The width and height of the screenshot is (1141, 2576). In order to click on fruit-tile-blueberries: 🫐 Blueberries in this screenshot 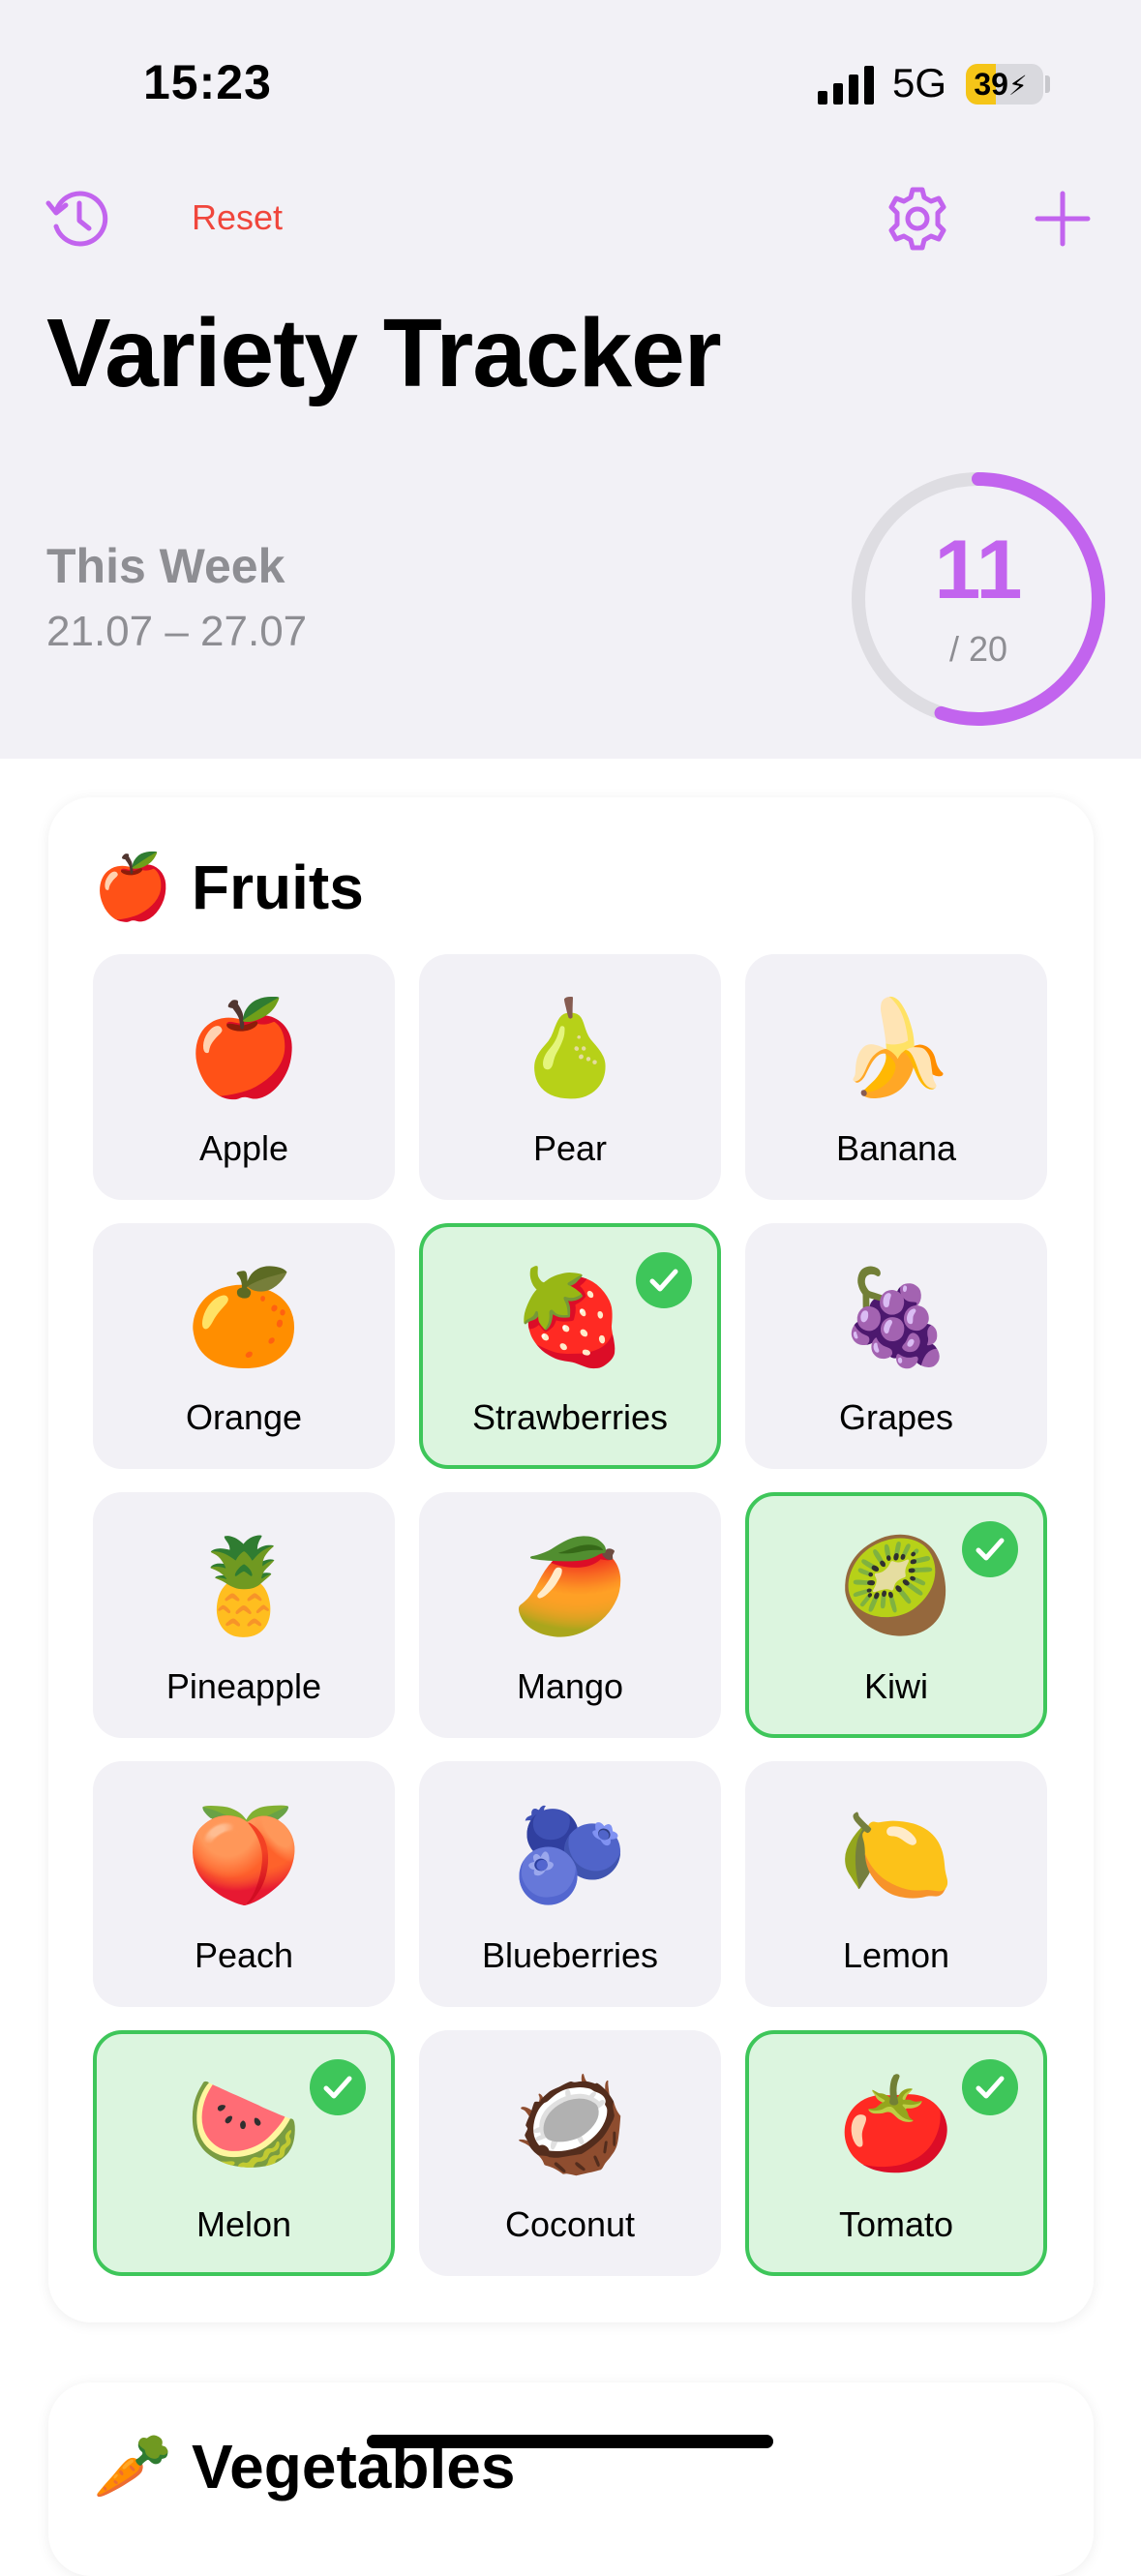, I will do `click(570, 1884)`.